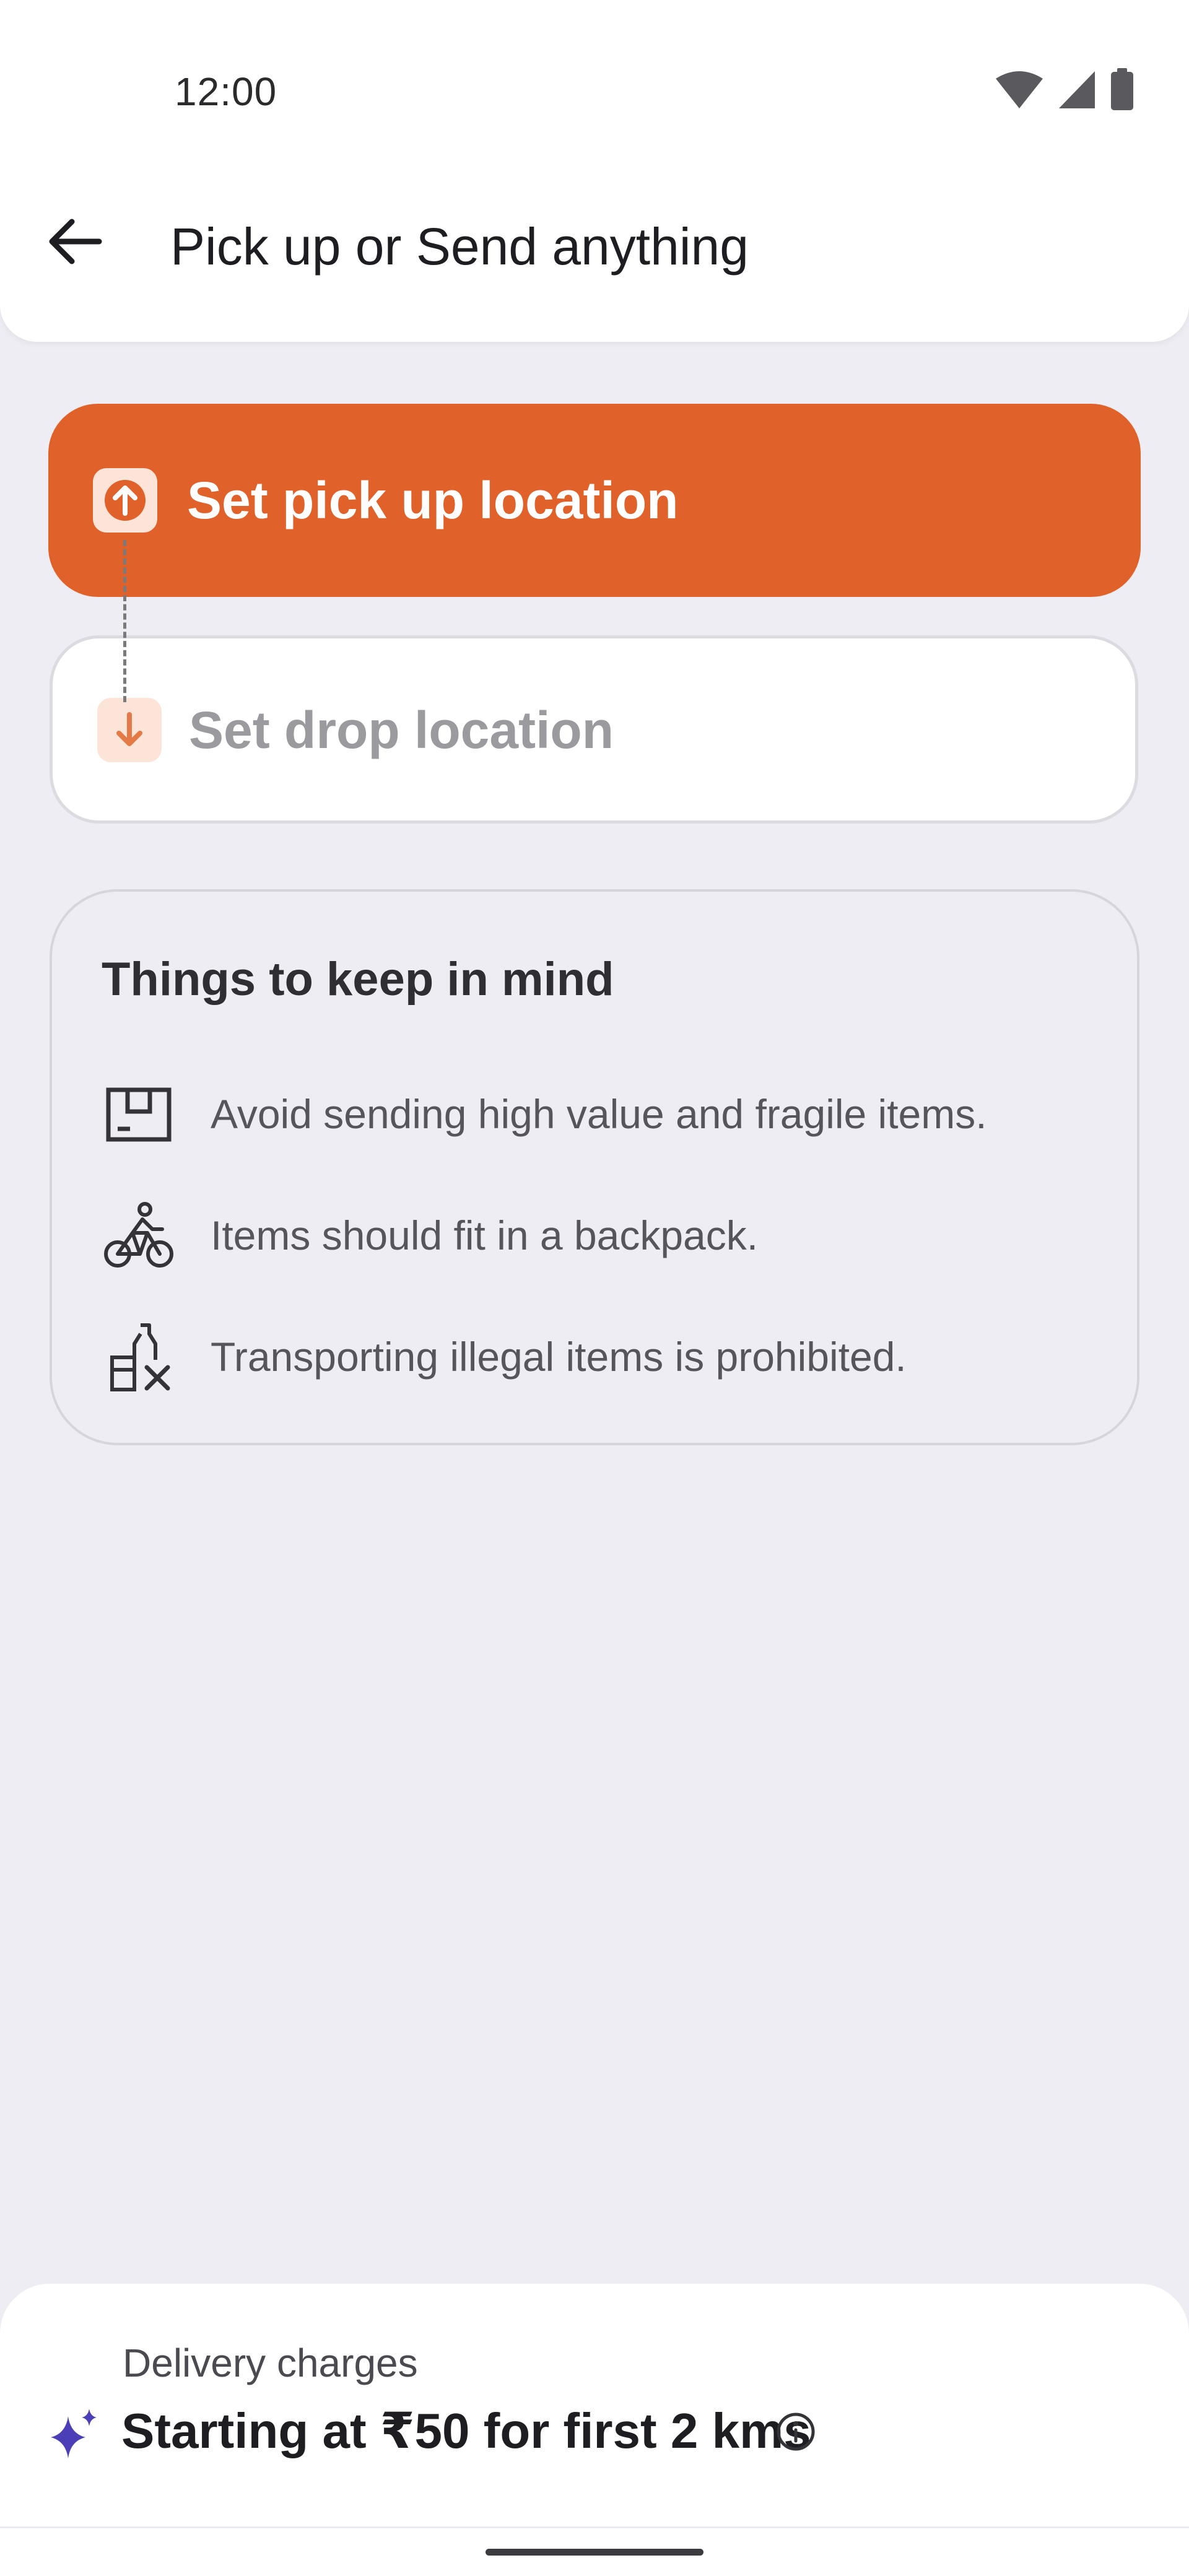  I want to click on status-icons, so click(1065, 89).